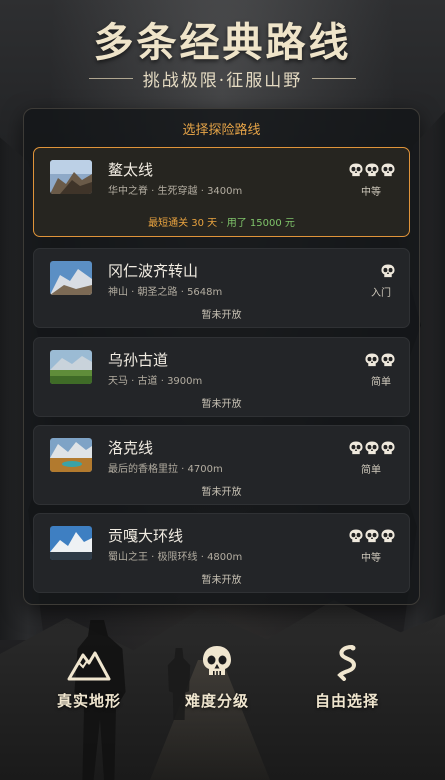 This screenshot has height=780, width=445. Describe the element at coordinates (221, 130) in the screenshot. I see `panel-title: 选择探险路线` at that location.